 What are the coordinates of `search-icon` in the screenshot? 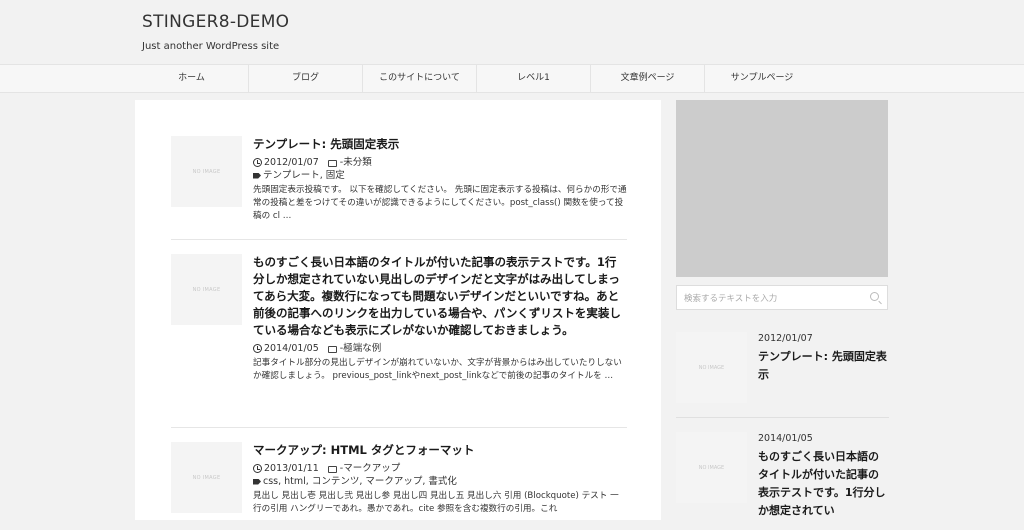 It's located at (874, 296).